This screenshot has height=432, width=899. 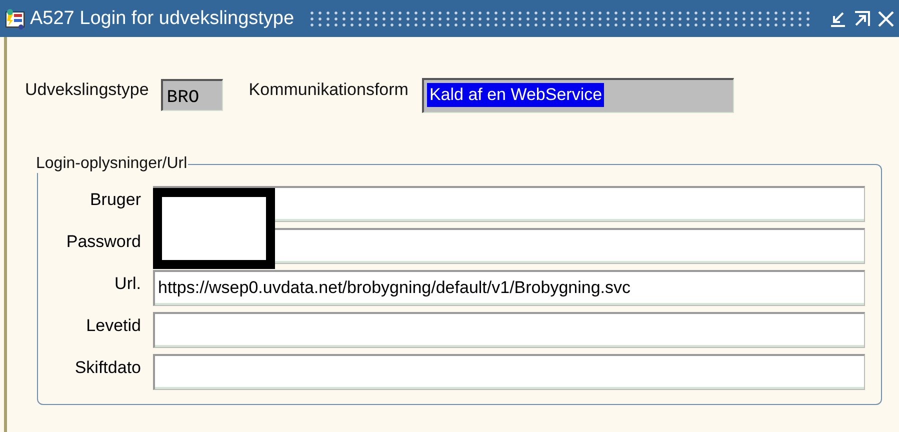 What do you see at coordinates (162, 19) in the screenshot?
I see `window-title: A527 Login for udvekslingstype` at bounding box center [162, 19].